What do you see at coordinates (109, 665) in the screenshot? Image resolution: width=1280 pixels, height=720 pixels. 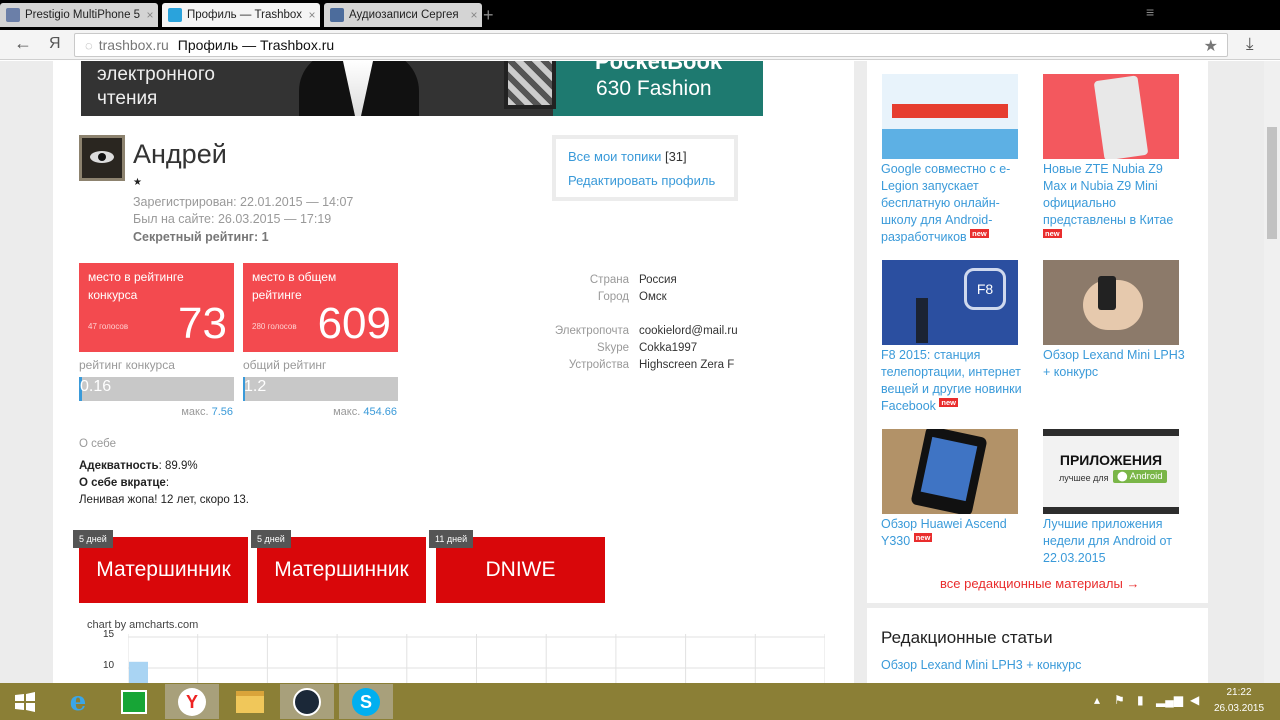 I see `chart-y-tick-10: 10` at bounding box center [109, 665].